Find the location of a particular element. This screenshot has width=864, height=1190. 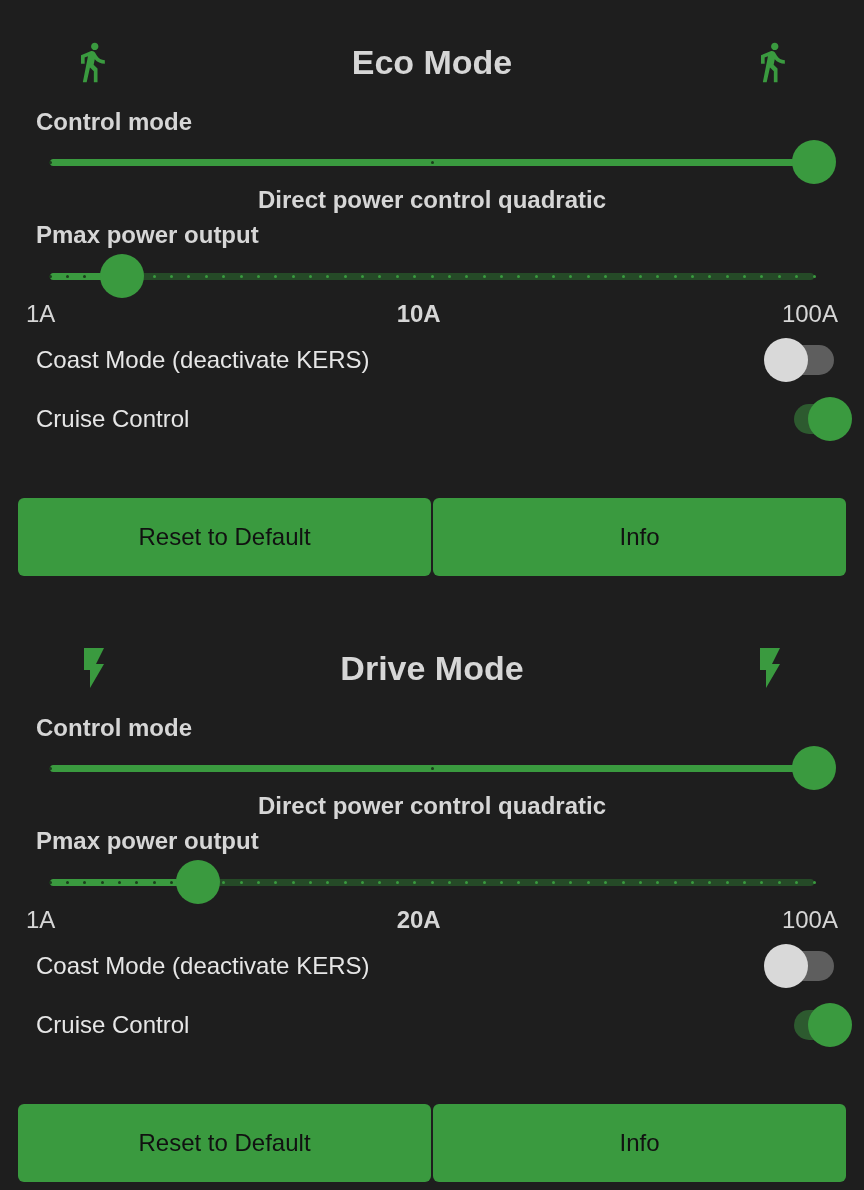

current-value: 20A is located at coordinates (418, 920).